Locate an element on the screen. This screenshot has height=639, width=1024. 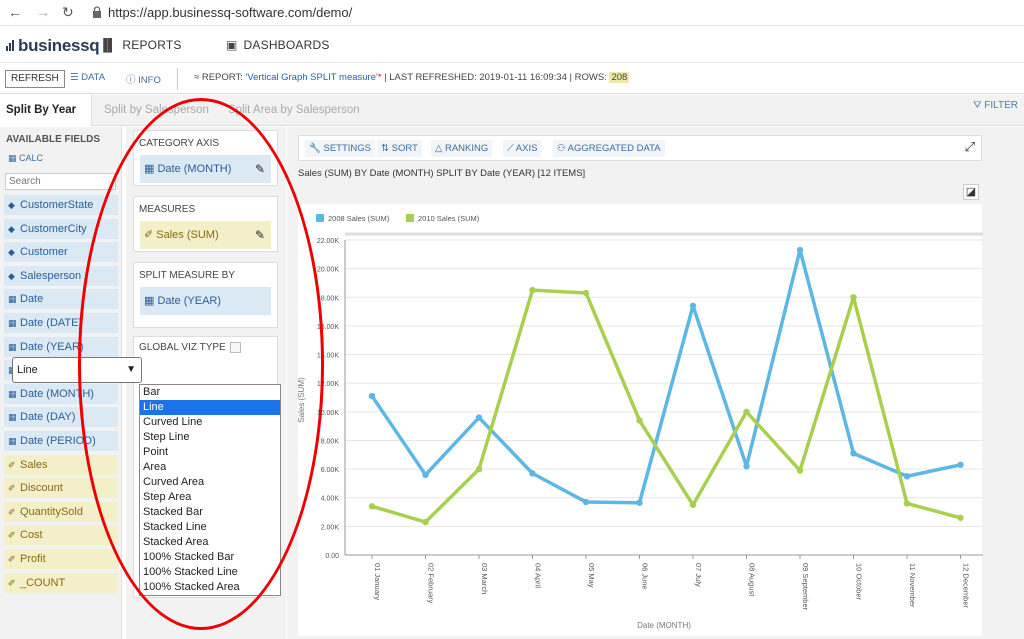
y-tick-label: 4.00K is located at coordinates (330, 499).